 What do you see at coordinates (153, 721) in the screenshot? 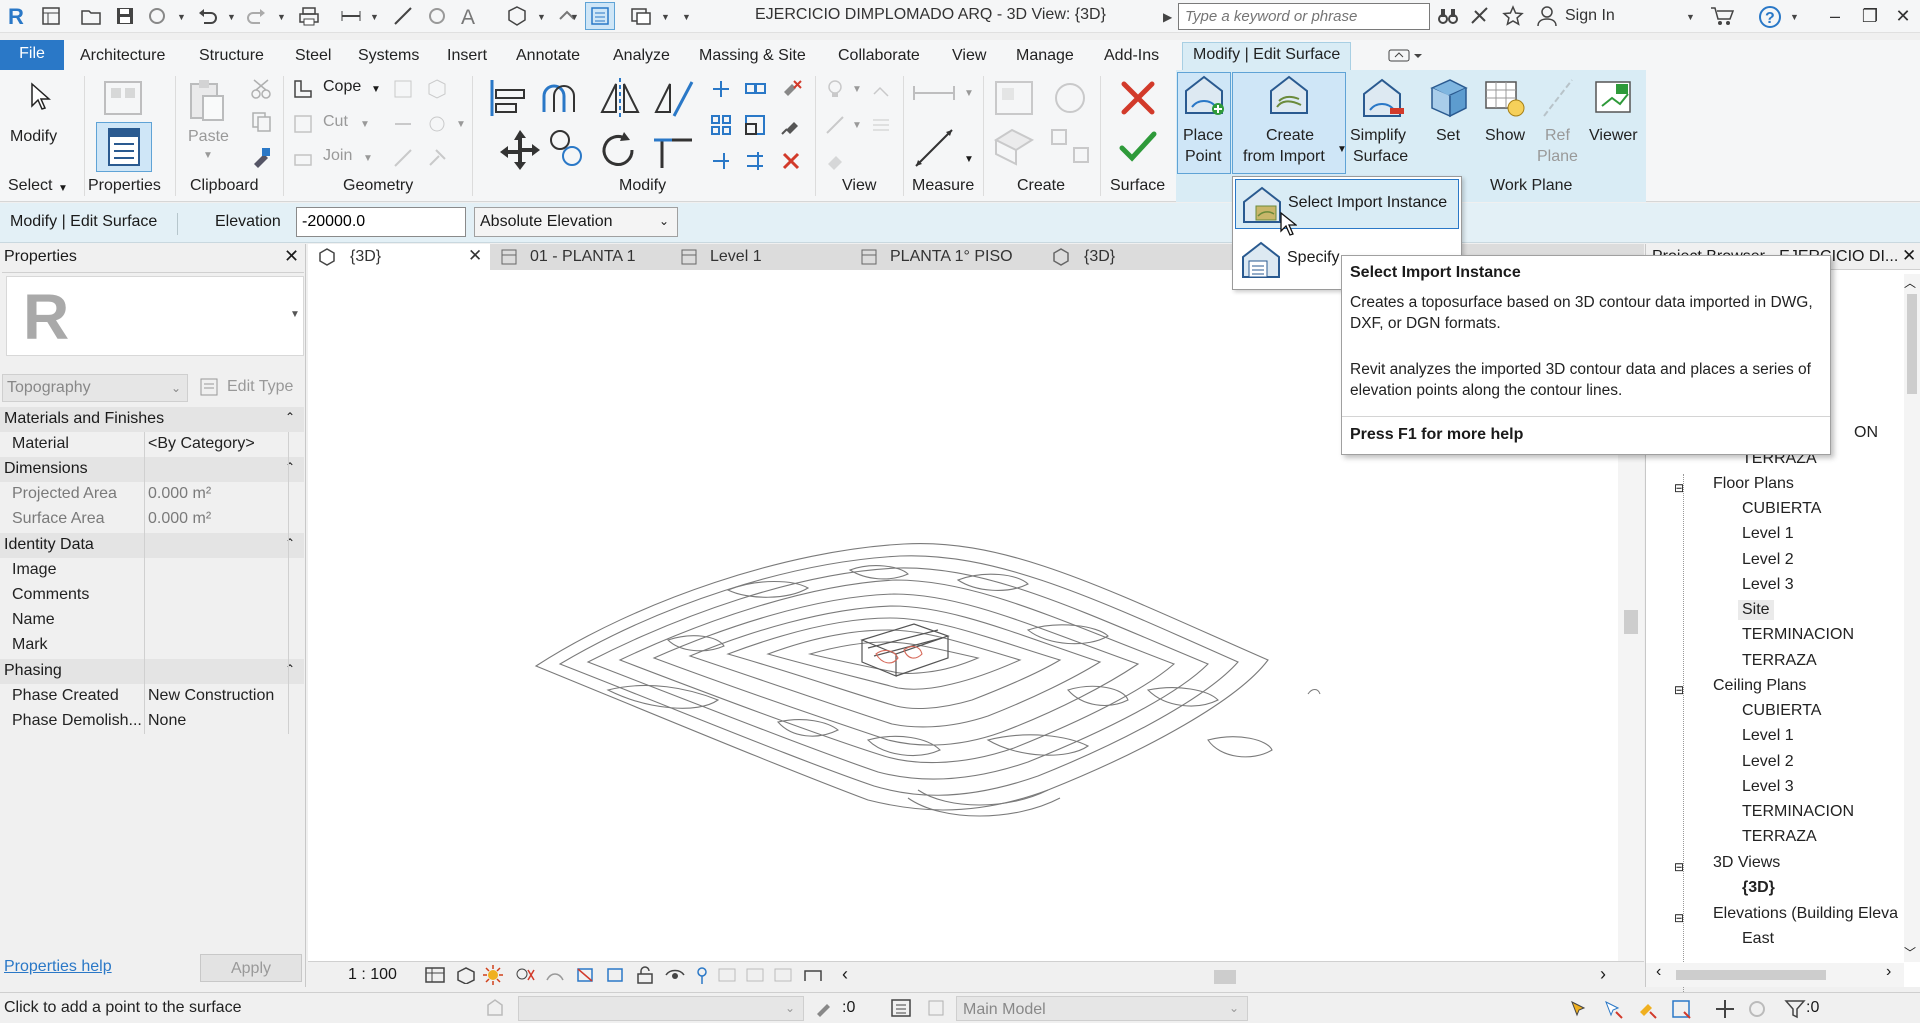
I see `property-row: Phase Demolish... None` at bounding box center [153, 721].